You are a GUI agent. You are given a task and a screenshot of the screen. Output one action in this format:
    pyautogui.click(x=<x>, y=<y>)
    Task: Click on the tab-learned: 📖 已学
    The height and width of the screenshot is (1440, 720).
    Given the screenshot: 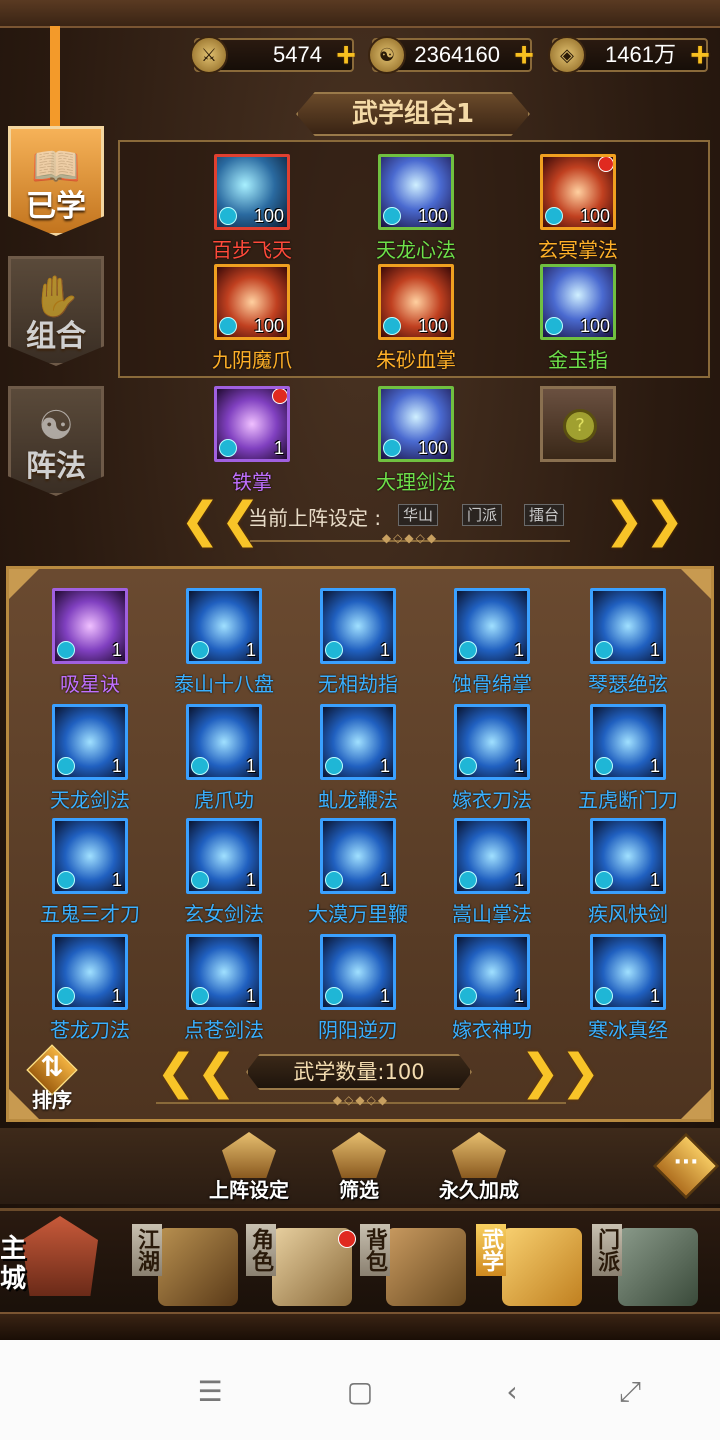 What is the action you would take?
    pyautogui.click(x=56, y=181)
    